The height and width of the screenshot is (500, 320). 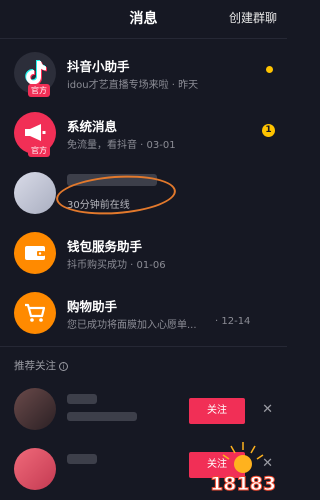 What do you see at coordinates (143, 314) in the screenshot?
I see `message-item-shopping: 购物助手 您已成功将面膜加入心愿单... · 12-14` at bounding box center [143, 314].